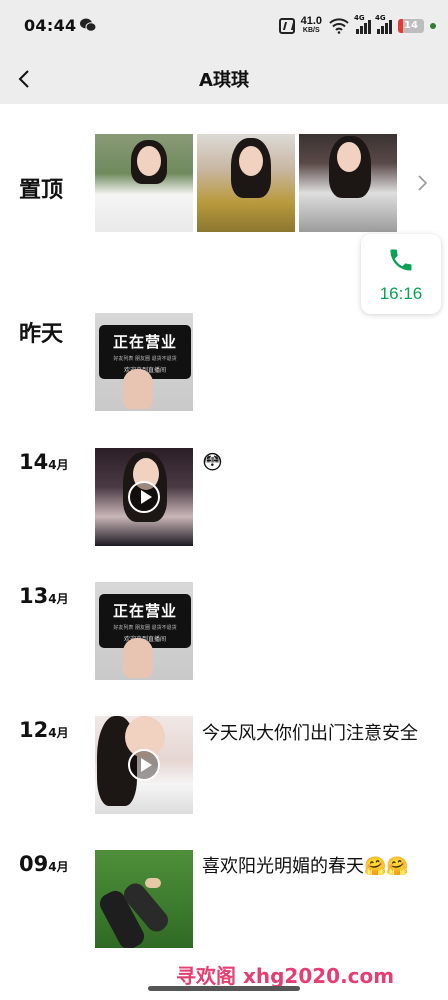 This screenshot has height=1000, width=448. Describe the element at coordinates (34, 596) in the screenshot. I see `date-day: 13` at that location.